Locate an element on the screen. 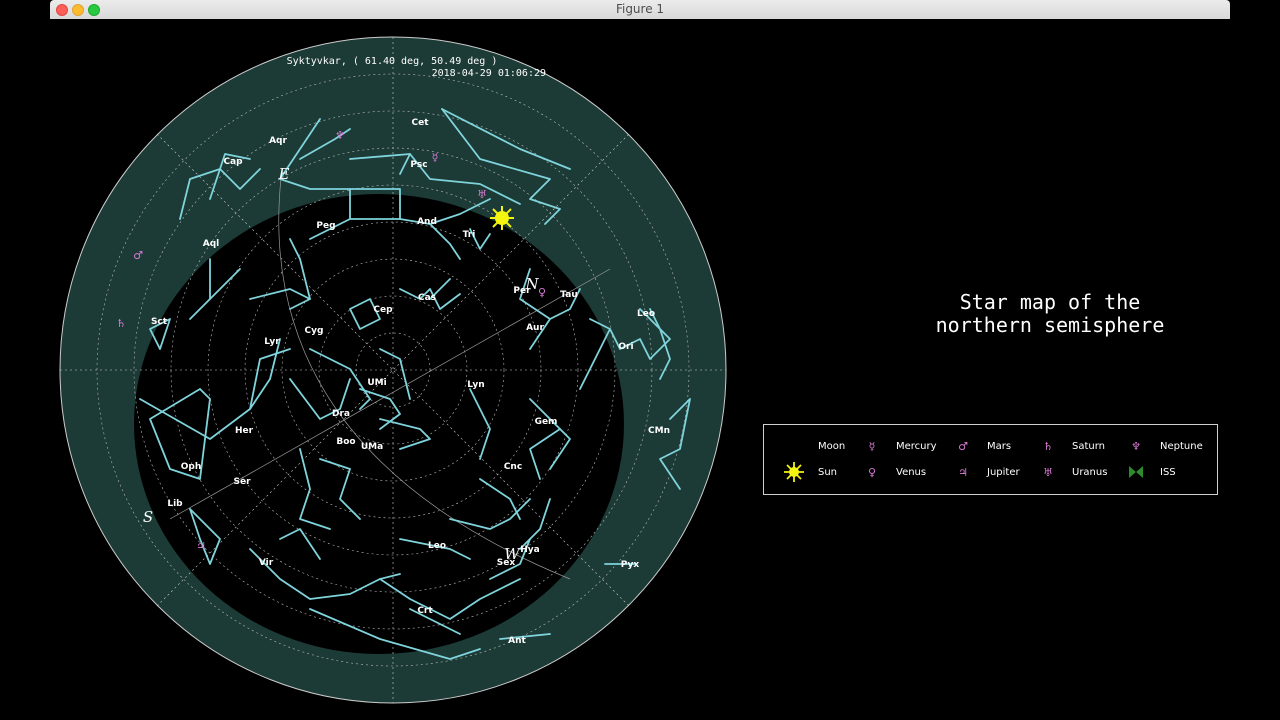 Image resolution: width=1280 pixels, height=720 pixels. window-titlebar: Figure 1 is located at coordinates (640, 10).